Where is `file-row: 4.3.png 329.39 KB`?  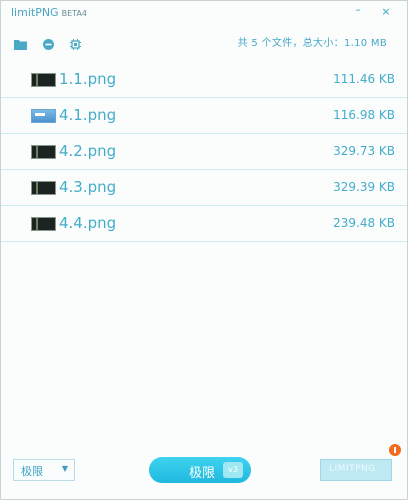
file-row: 4.3.png 329.39 KB is located at coordinates (204, 188).